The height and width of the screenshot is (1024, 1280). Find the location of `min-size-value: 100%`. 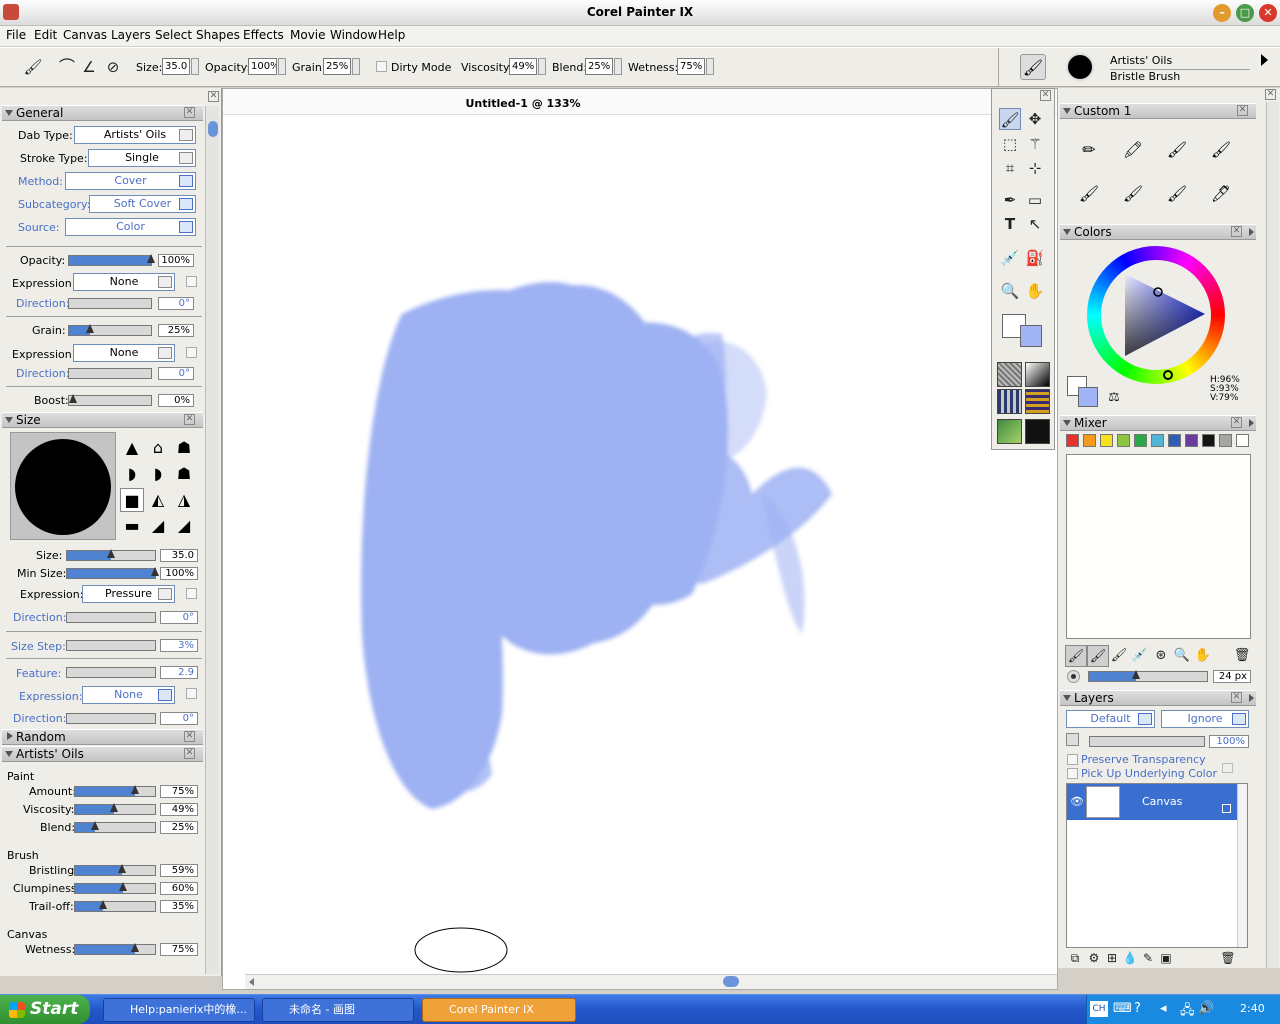

min-size-value: 100% is located at coordinates (179, 573).